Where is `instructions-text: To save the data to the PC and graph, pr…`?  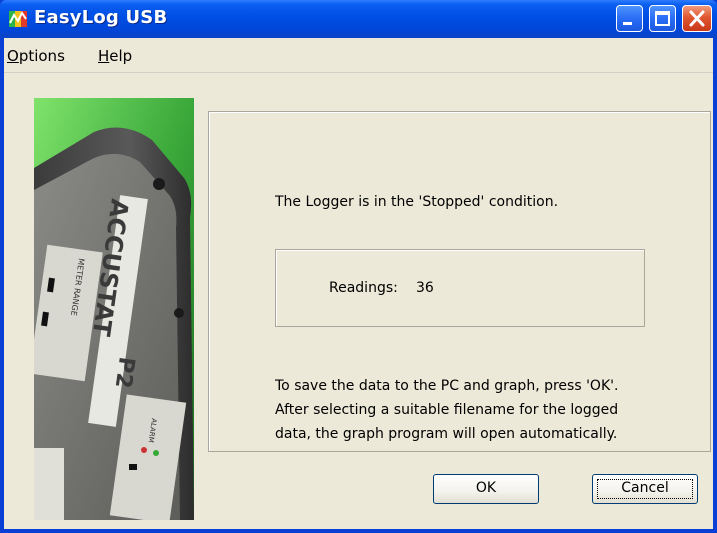 instructions-text: To save the data to the PC and graph, pr… is located at coordinates (485, 410).